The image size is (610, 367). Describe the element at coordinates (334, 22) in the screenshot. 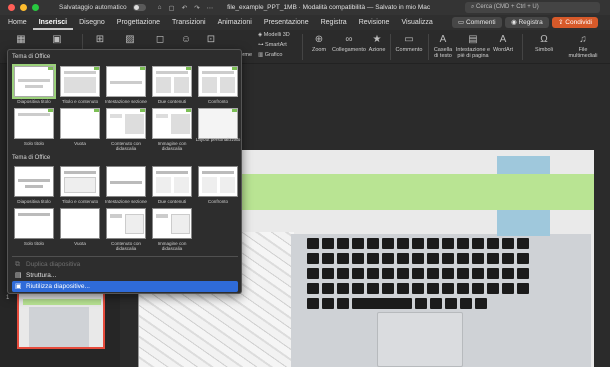

I see `tab-registra: Registra` at that location.